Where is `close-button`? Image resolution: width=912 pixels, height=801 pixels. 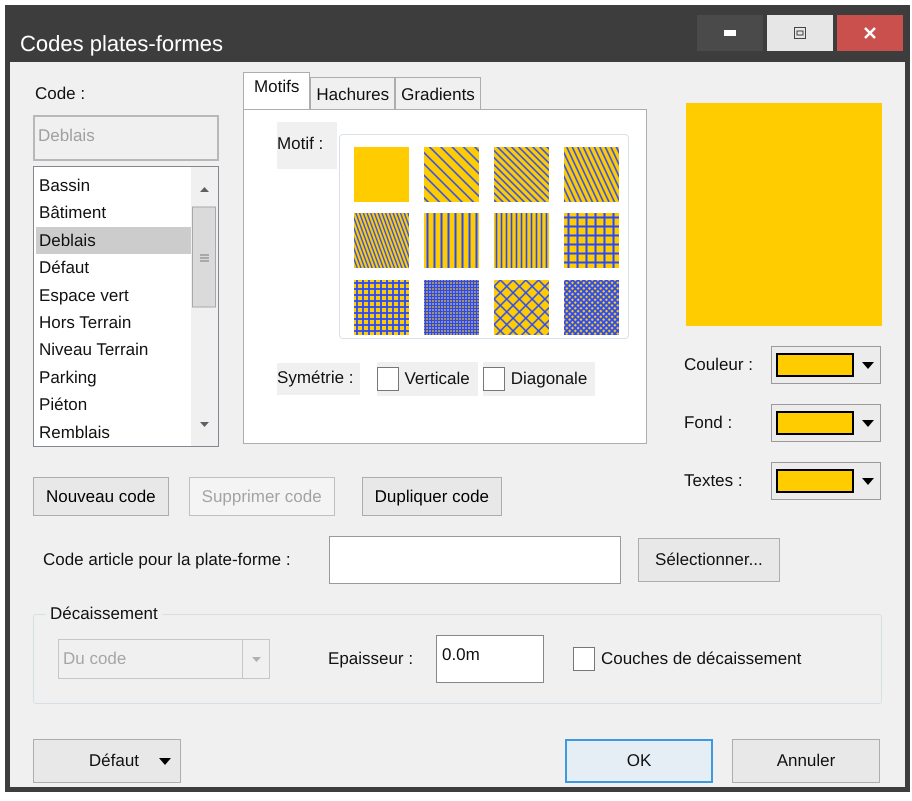
close-button is located at coordinates (870, 33).